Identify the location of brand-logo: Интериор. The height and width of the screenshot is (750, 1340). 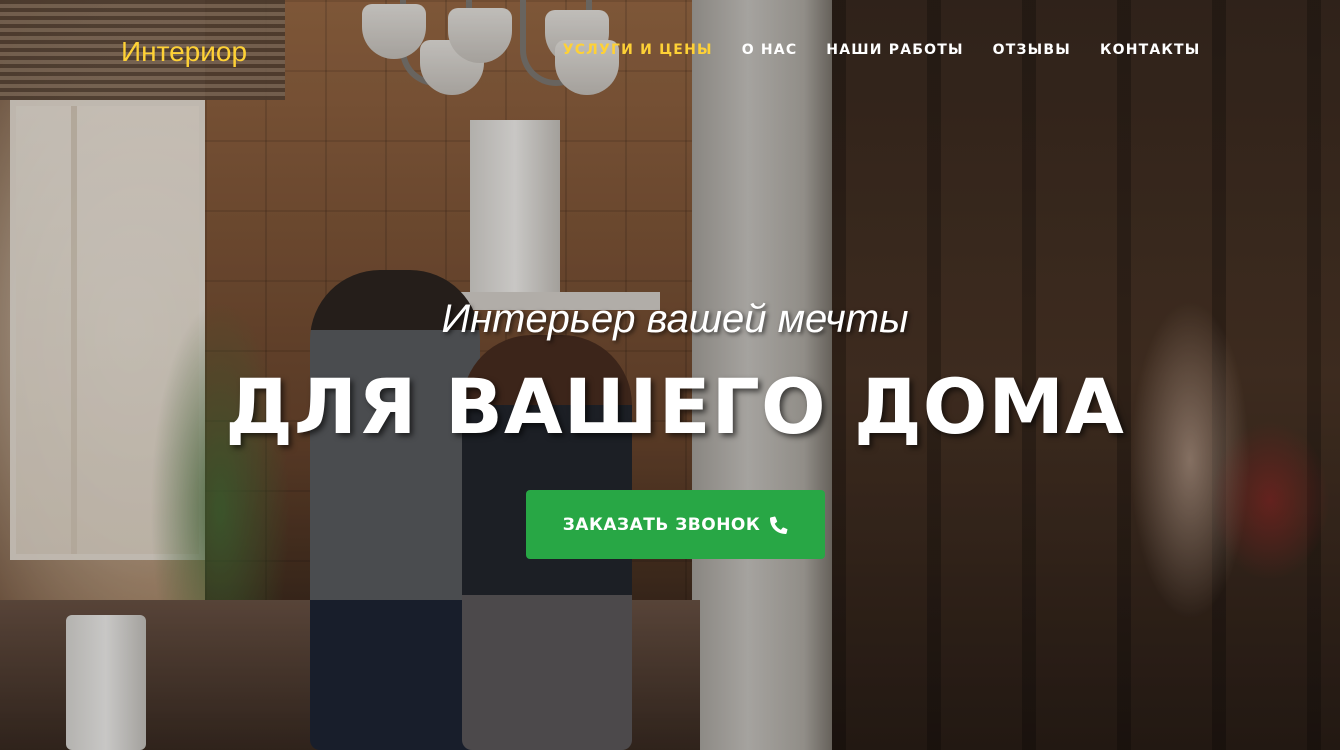
(184, 52).